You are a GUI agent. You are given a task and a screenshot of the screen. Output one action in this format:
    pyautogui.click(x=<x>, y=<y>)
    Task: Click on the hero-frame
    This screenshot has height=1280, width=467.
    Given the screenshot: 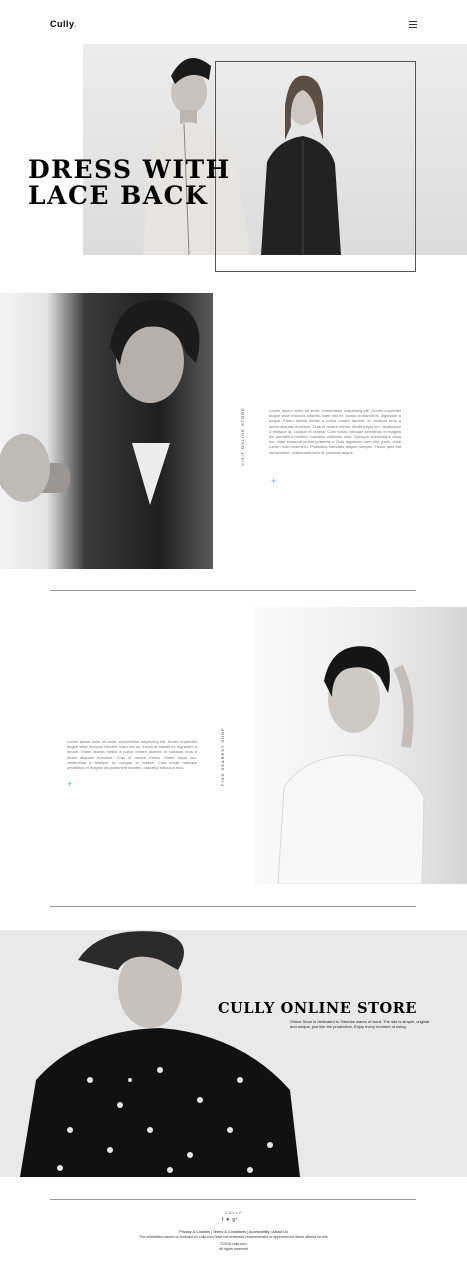 What is the action you would take?
    pyautogui.click(x=315, y=166)
    